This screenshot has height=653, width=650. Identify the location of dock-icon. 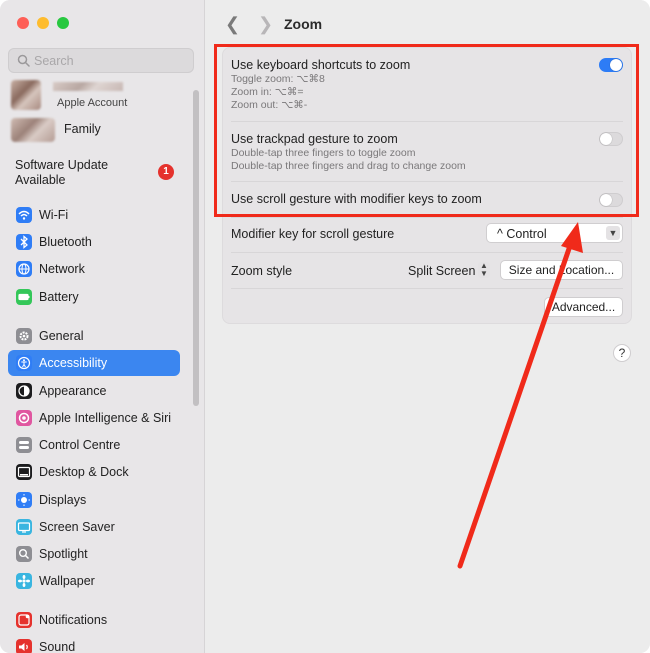
(24, 472).